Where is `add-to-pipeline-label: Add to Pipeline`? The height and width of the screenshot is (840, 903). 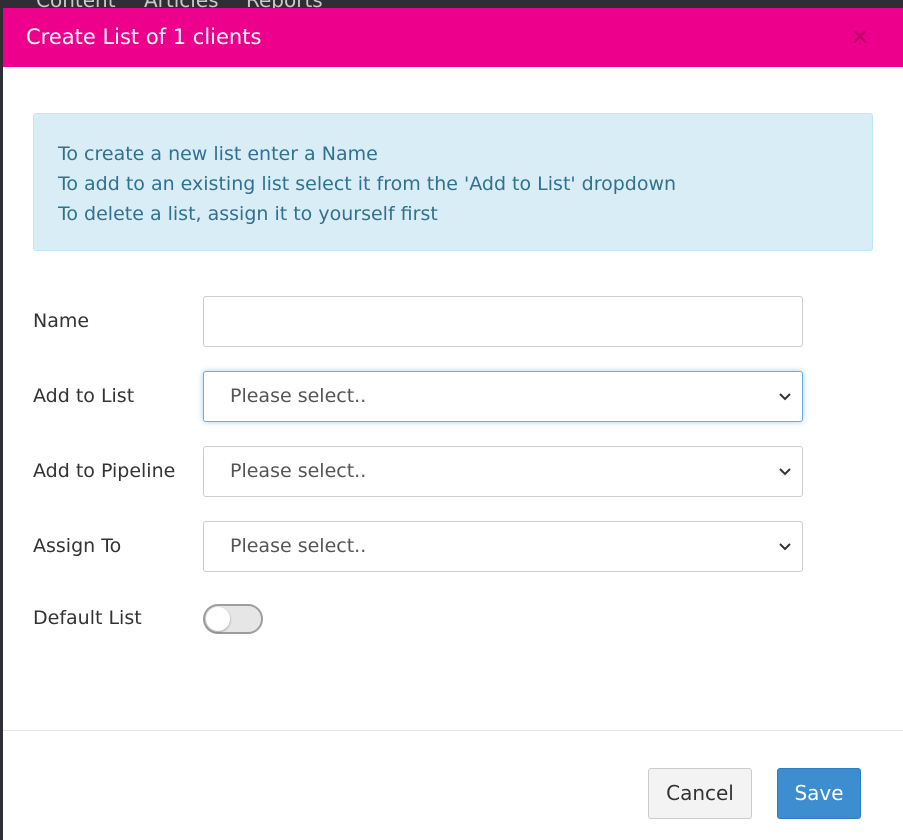
add-to-pipeline-label: Add to Pipeline is located at coordinates (104, 471).